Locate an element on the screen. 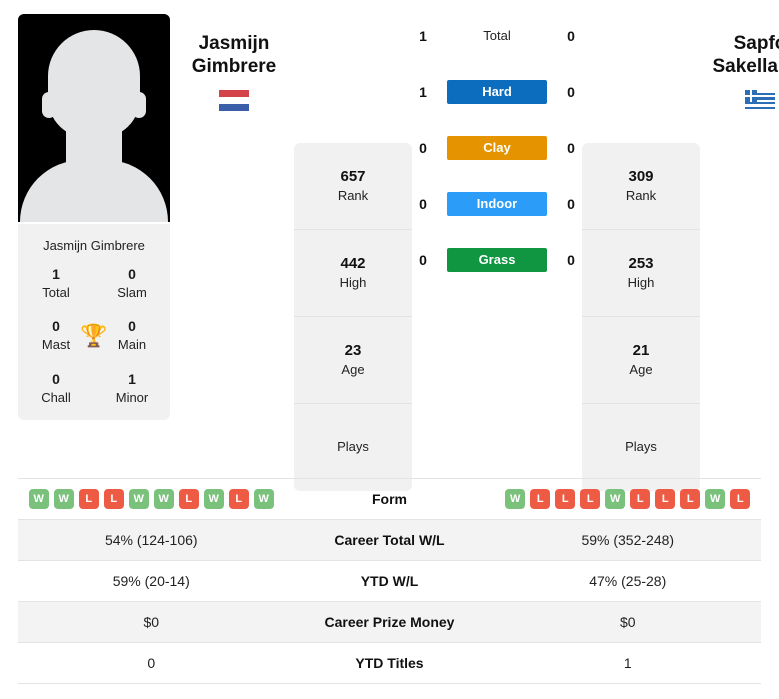  h2h-indoor-badge: Indoor is located at coordinates (497, 204).